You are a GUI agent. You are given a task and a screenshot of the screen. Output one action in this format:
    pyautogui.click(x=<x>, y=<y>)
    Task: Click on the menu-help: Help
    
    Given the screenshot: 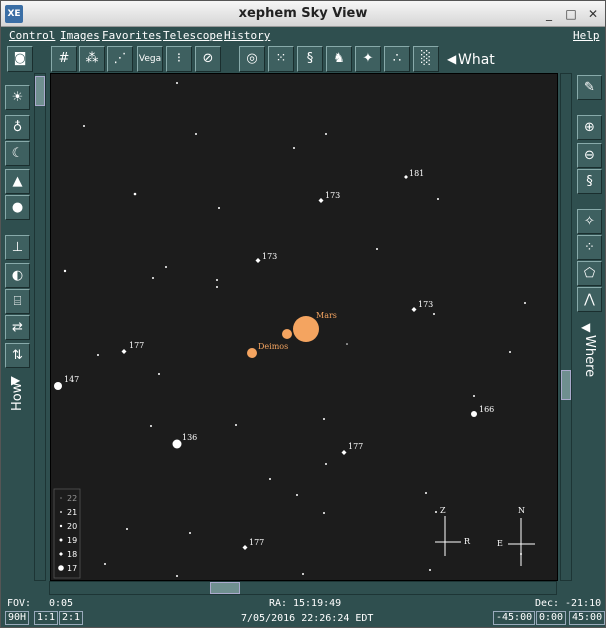 What is the action you would take?
    pyautogui.click(x=586, y=35)
    